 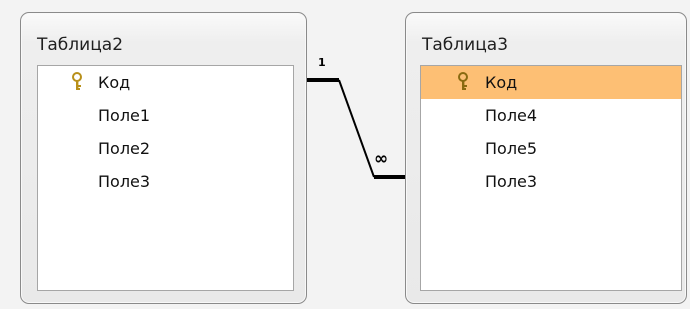 What do you see at coordinates (381, 159) in the screenshot?
I see `relationship-many-label: ∞` at bounding box center [381, 159].